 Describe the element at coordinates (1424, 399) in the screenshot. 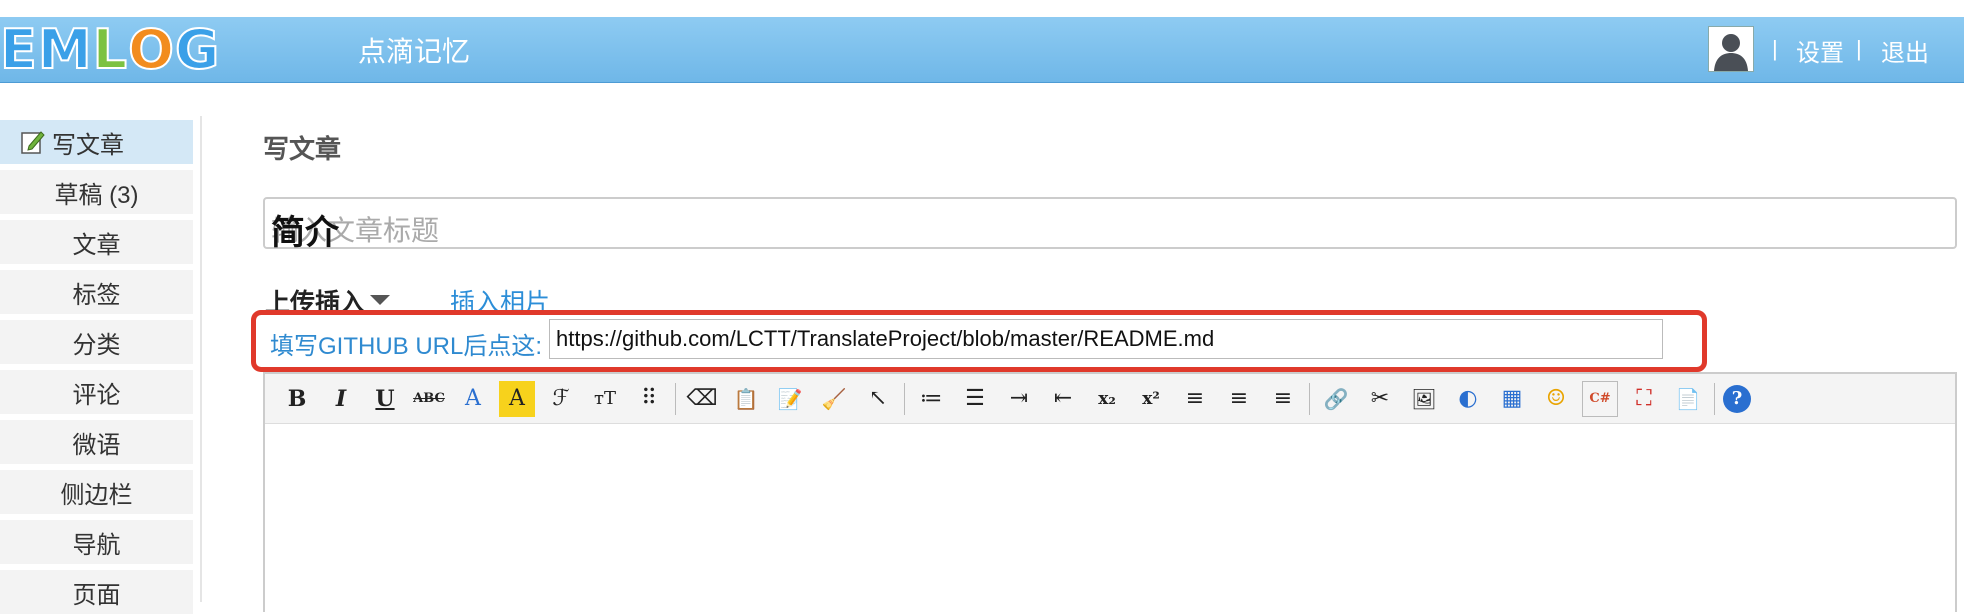

I see `insert-image-icon: 🖼` at that location.